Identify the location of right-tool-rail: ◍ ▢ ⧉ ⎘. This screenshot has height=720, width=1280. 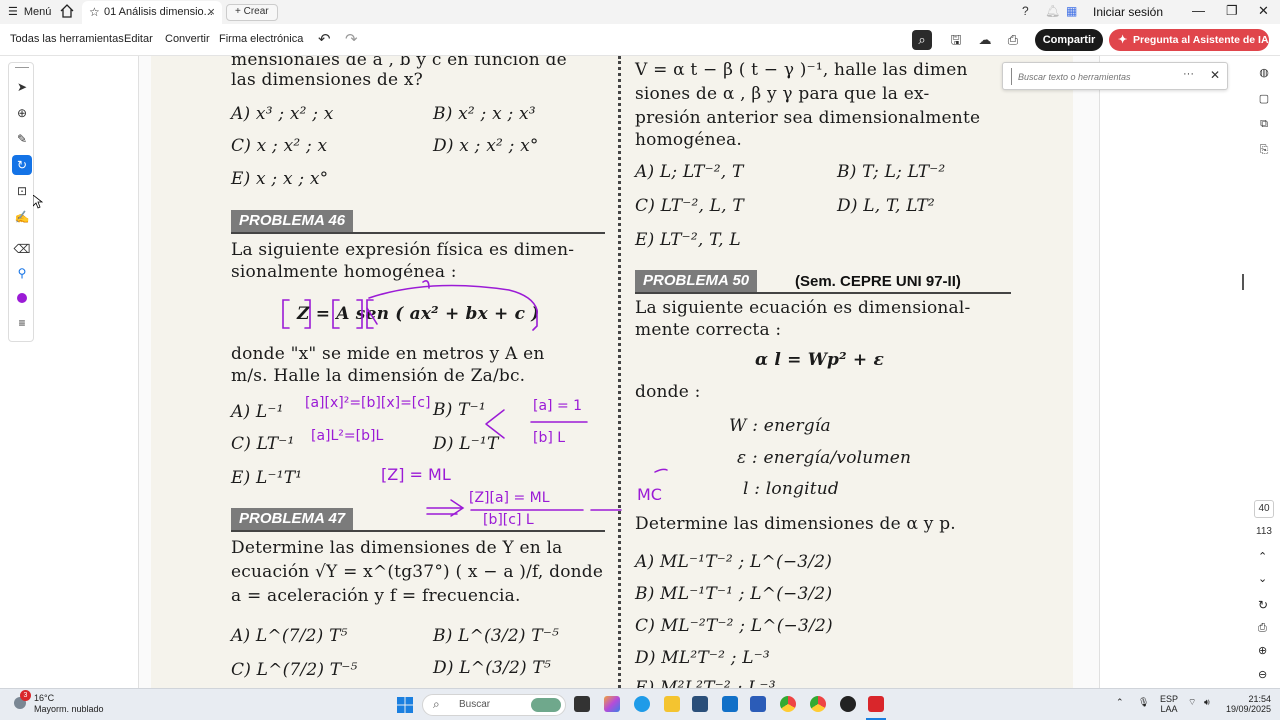
(1265, 112).